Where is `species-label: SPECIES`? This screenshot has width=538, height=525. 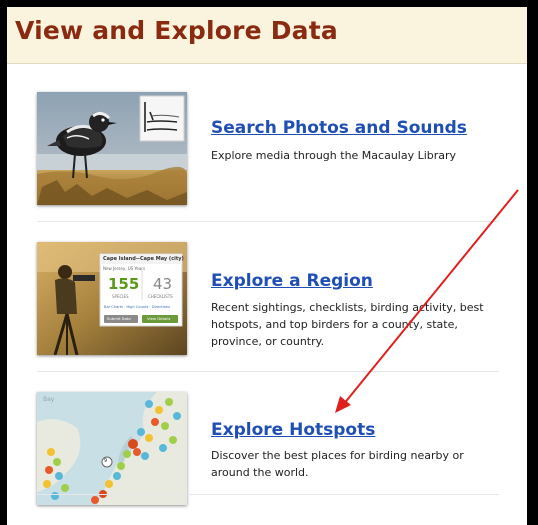
species-label: SPECIES is located at coordinates (120, 296).